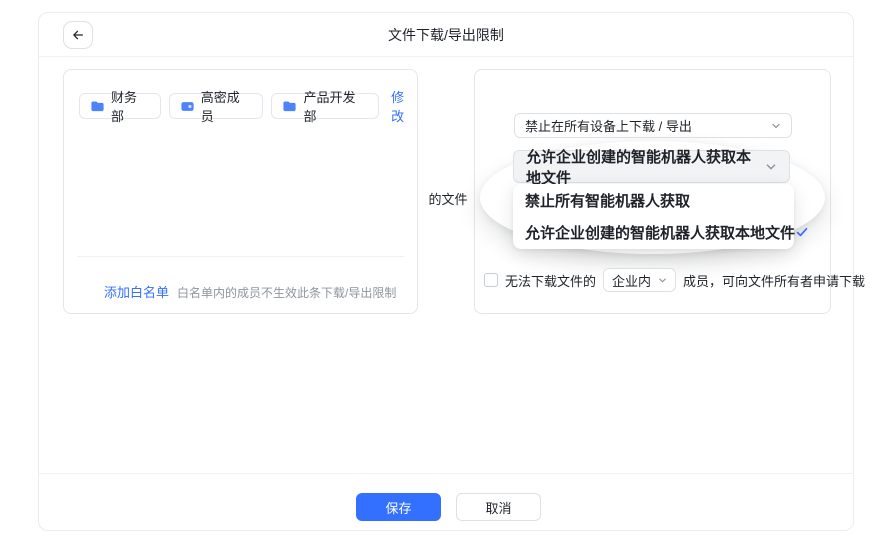 Image resolution: width=880 pixels, height=544 pixels. Describe the element at coordinates (802, 232) in the screenshot. I see `check-icon` at that location.